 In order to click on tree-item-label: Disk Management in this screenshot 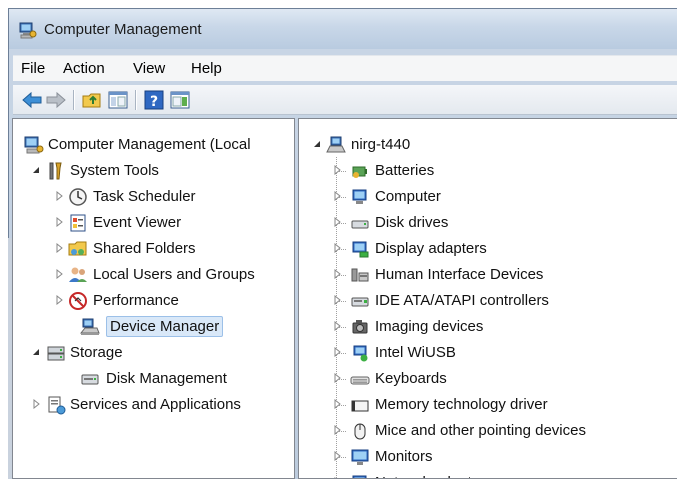, I will do `click(166, 378)`.